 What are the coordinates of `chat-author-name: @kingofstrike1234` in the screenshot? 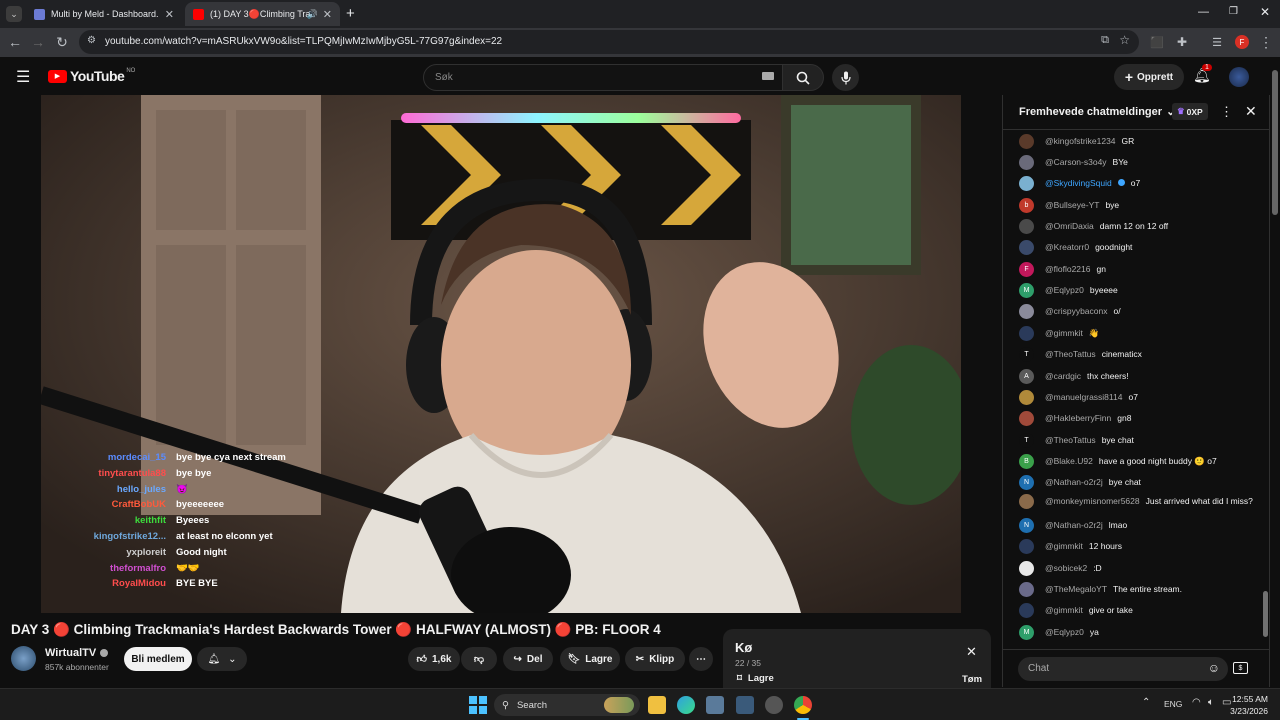 It's located at (1080, 141).